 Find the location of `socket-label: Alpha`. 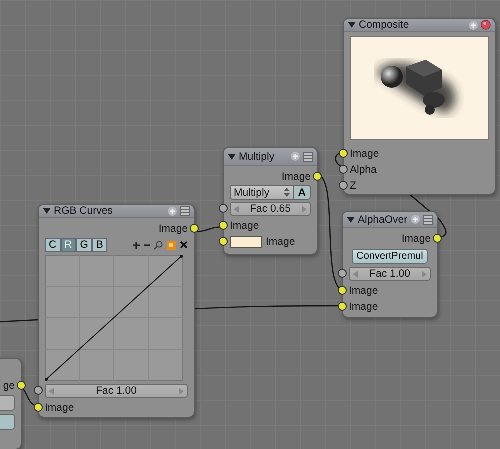

socket-label: Alpha is located at coordinates (363, 170).